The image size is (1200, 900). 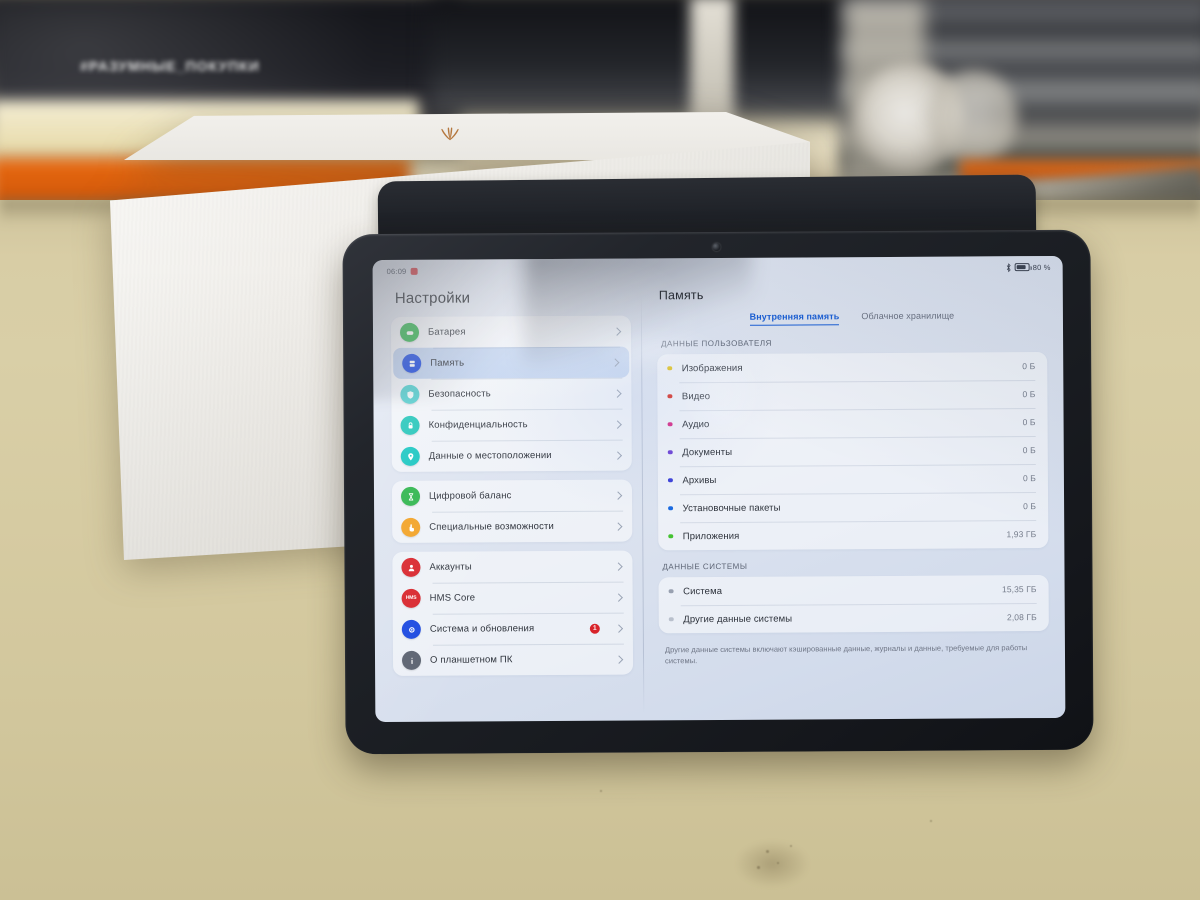 I want to click on sidebar-item-storage: Память, so click(x=511, y=362).